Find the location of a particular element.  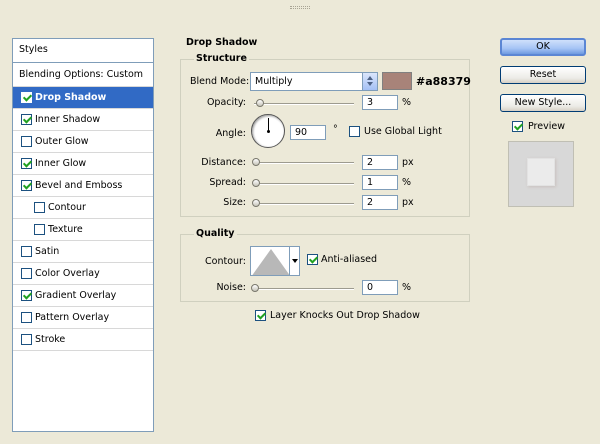

ok-button: OK is located at coordinates (543, 47).